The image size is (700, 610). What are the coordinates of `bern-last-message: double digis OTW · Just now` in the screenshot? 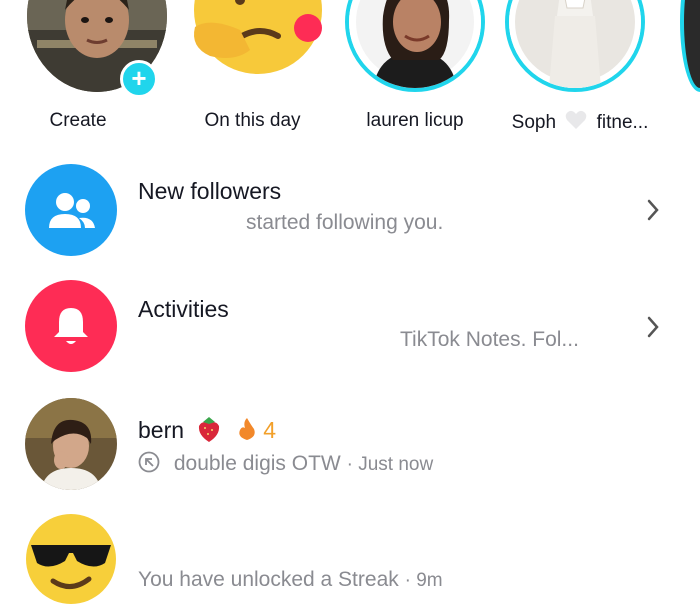 It's located at (285, 465).